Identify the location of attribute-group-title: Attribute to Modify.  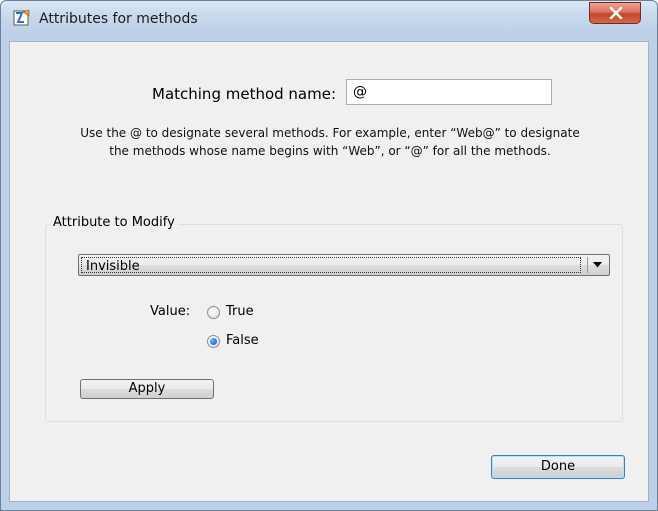
(114, 222).